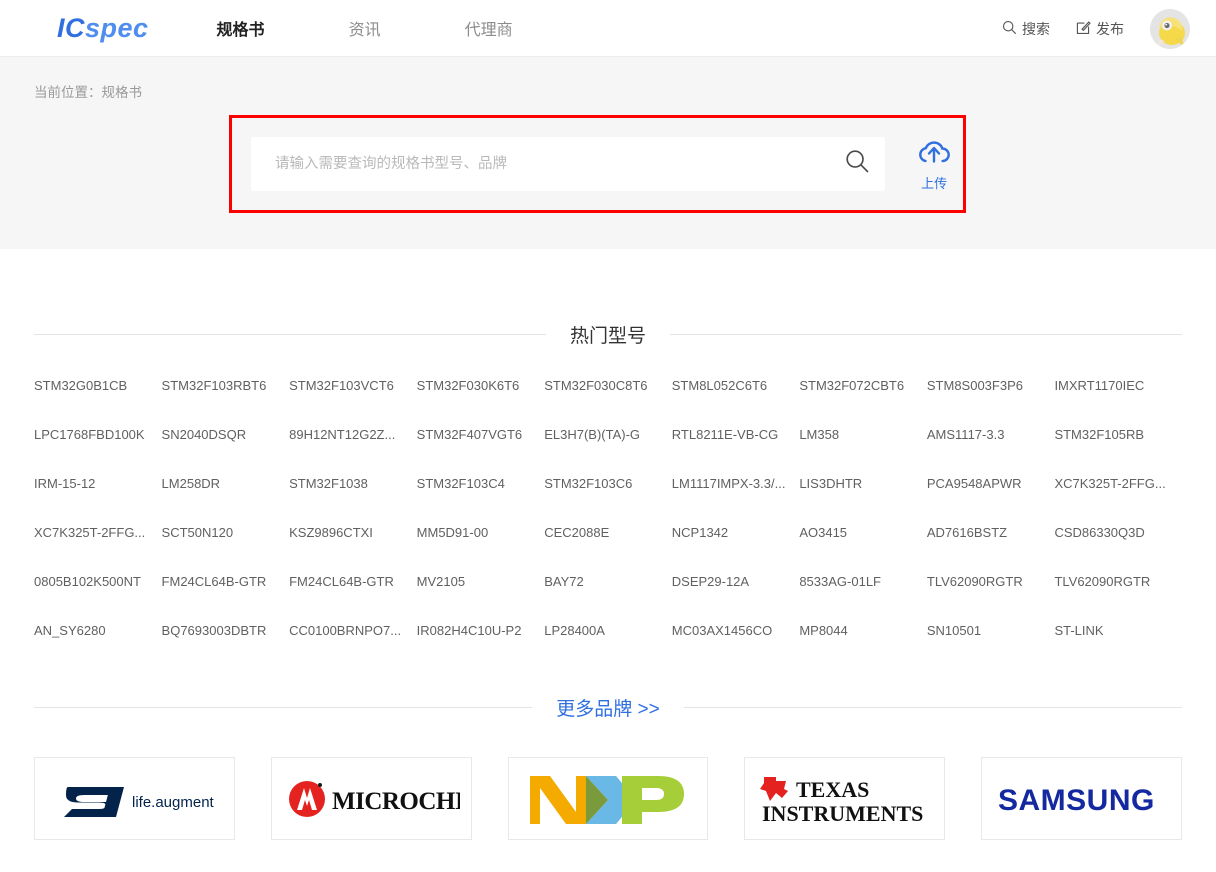 Image resolution: width=1216 pixels, height=872 pixels. Describe the element at coordinates (926, 334) in the screenshot. I see `heading-rule-right` at that location.